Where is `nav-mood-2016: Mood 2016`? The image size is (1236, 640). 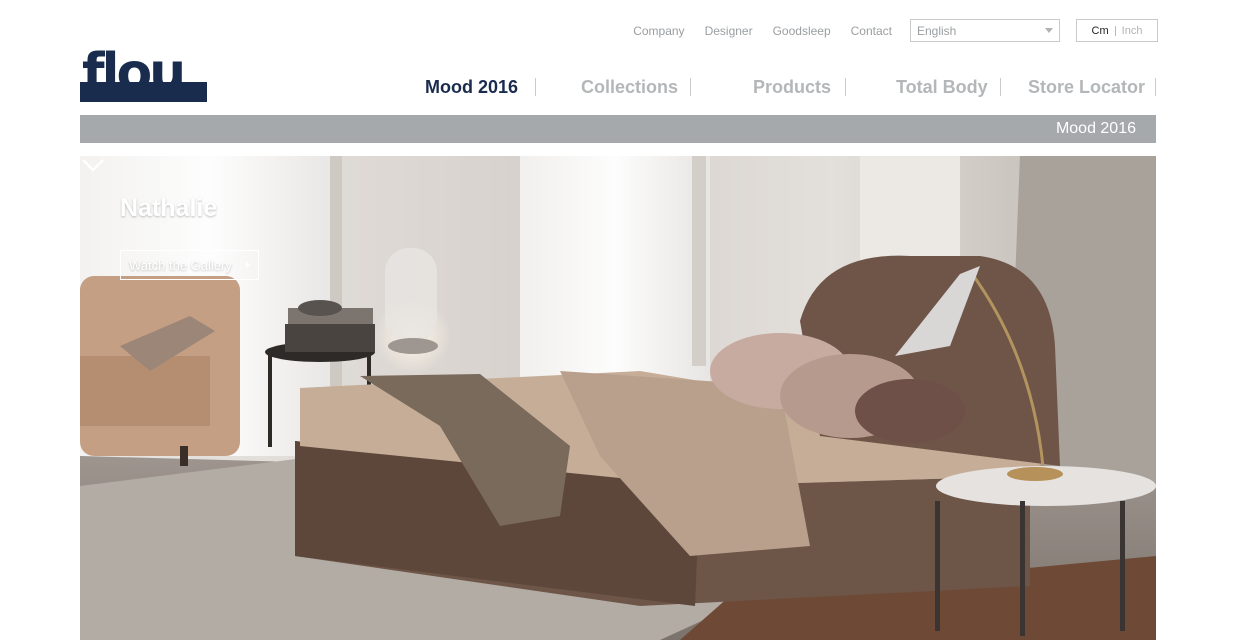
nav-mood-2016: Mood 2016 is located at coordinates (471, 87).